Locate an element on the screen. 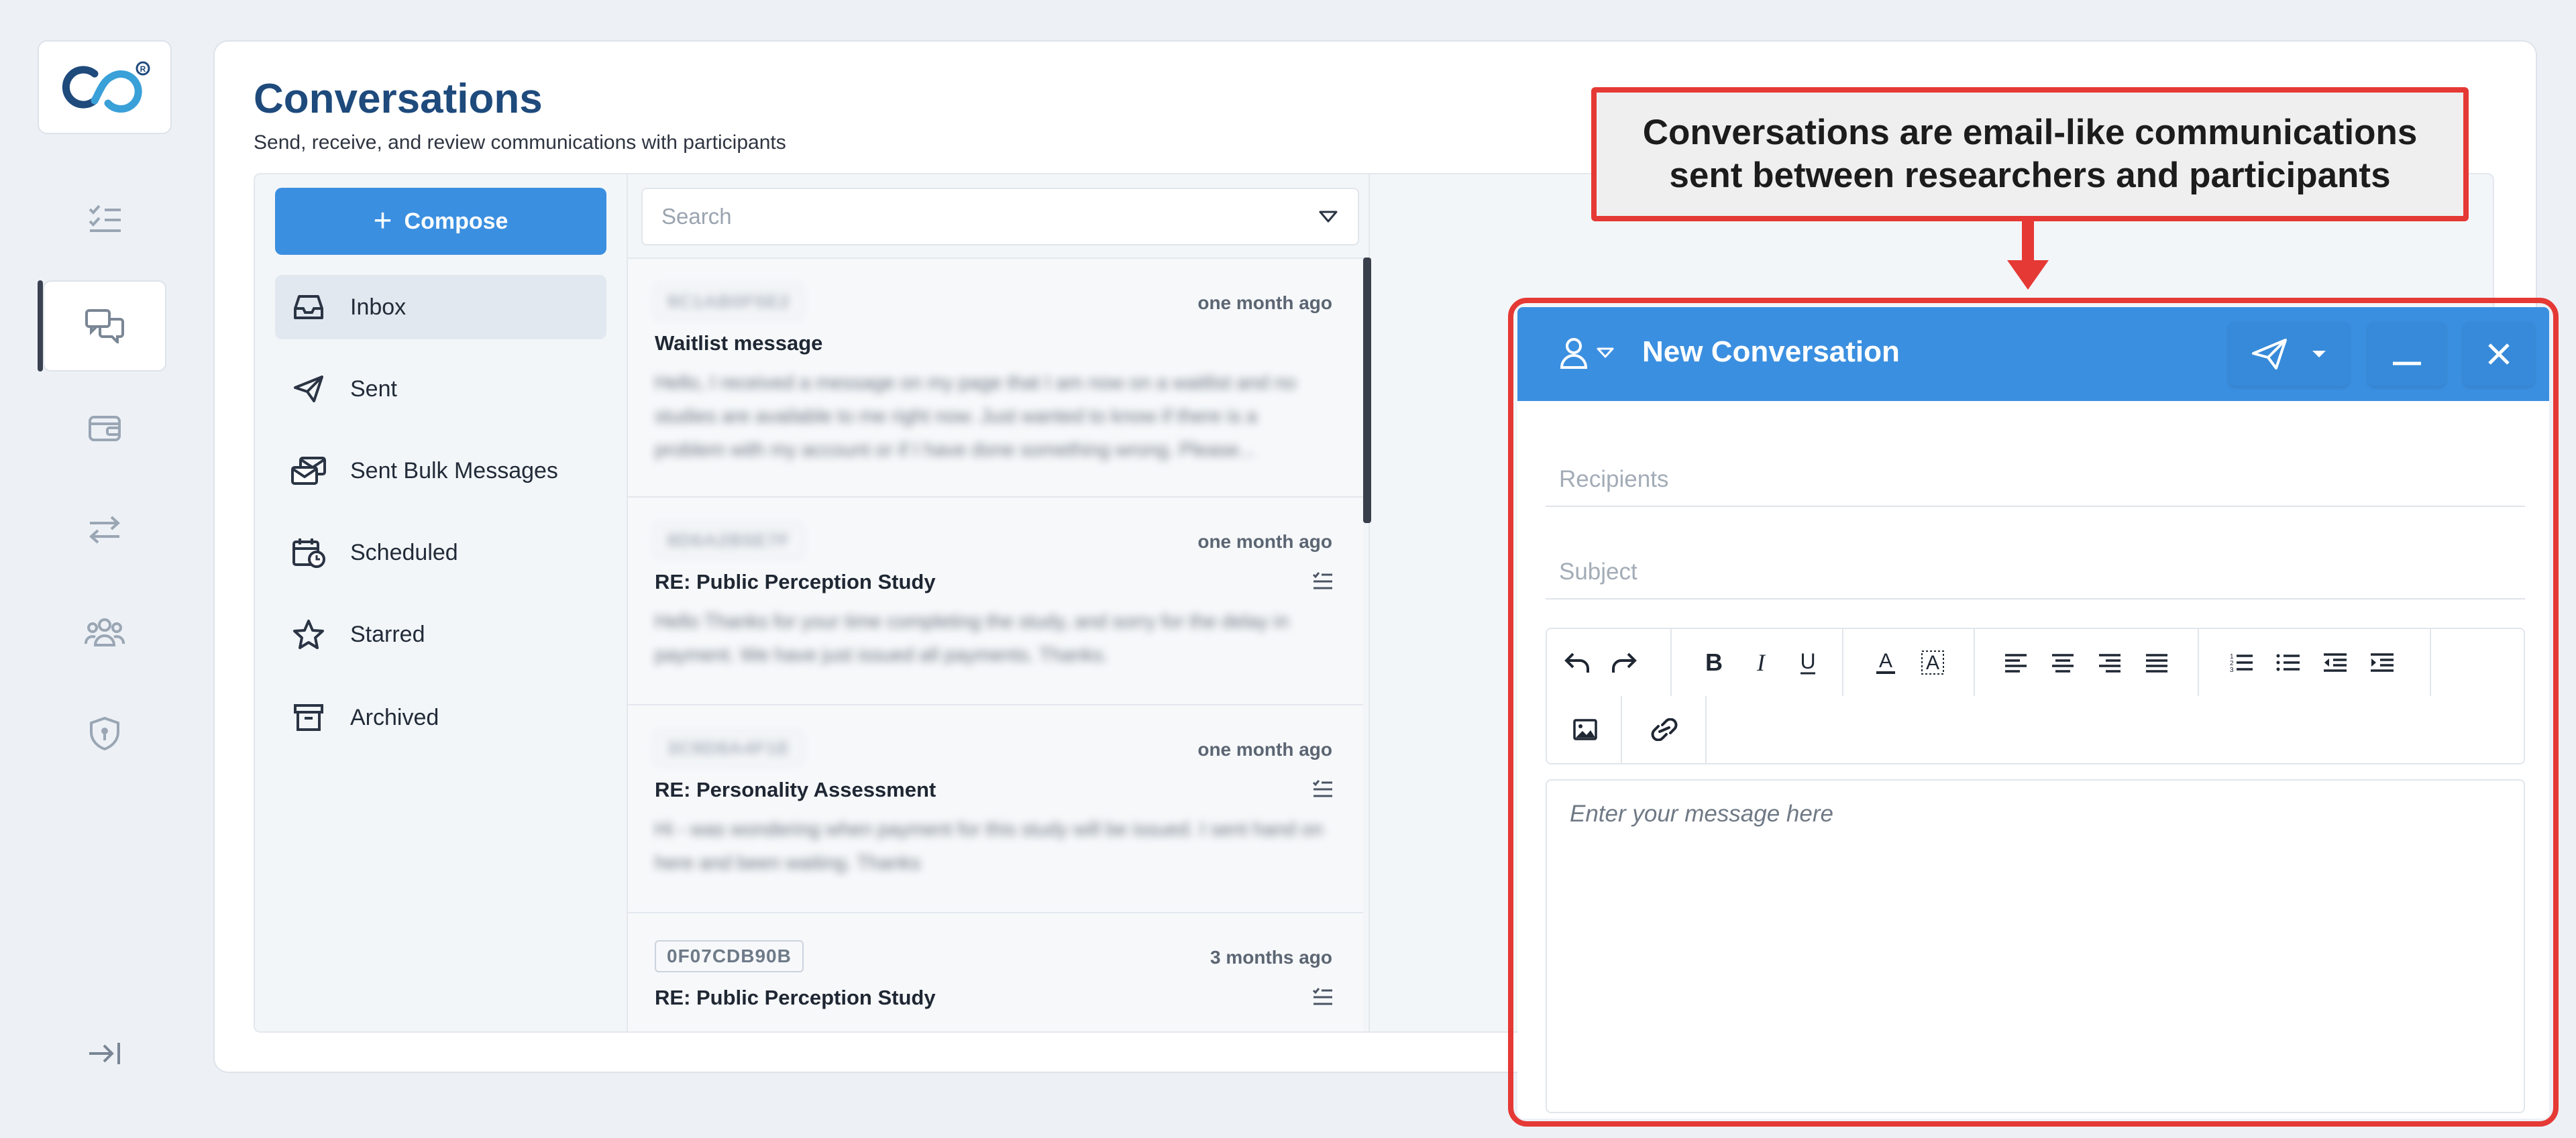 The width and height of the screenshot is (2576, 1138). sender-selector is located at coordinates (1586, 353).